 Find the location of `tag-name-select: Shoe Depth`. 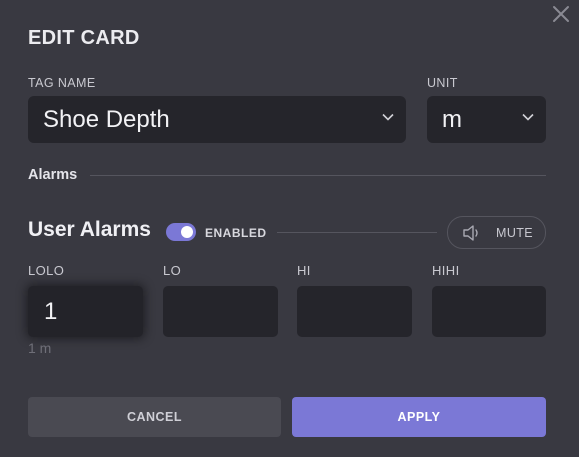

tag-name-select: Shoe Depth is located at coordinates (217, 119).